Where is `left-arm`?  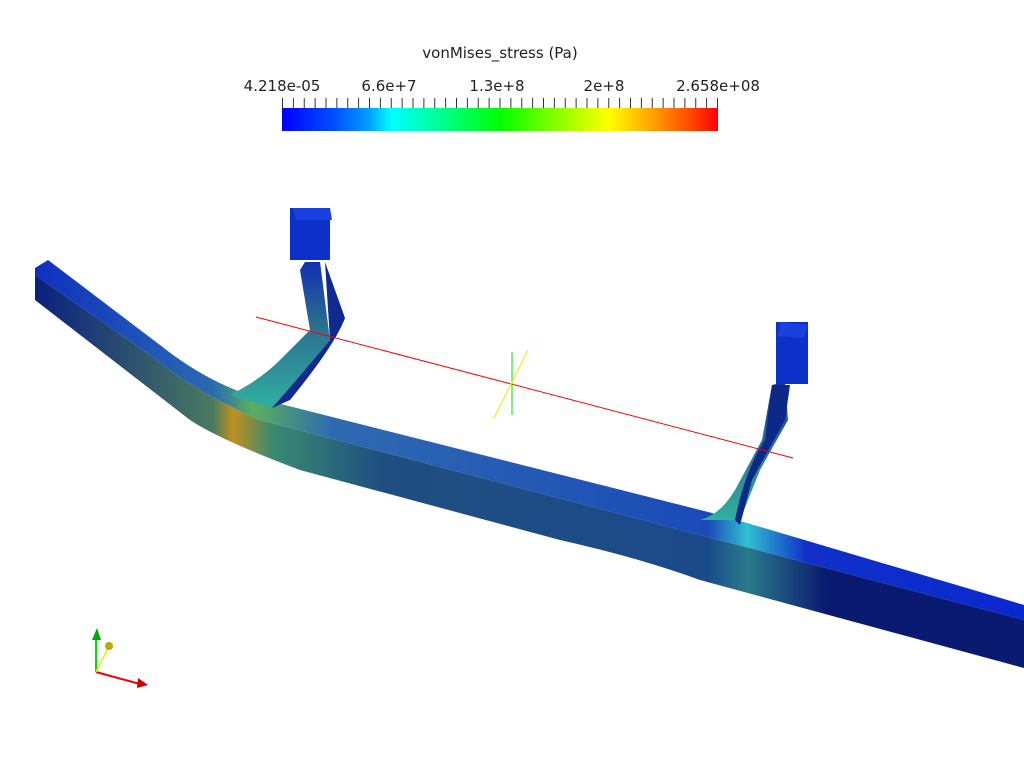
left-arm is located at coordinates (280, 335).